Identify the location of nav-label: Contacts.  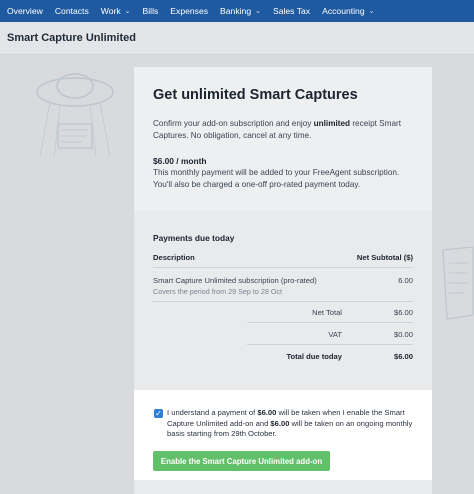
(71, 11).